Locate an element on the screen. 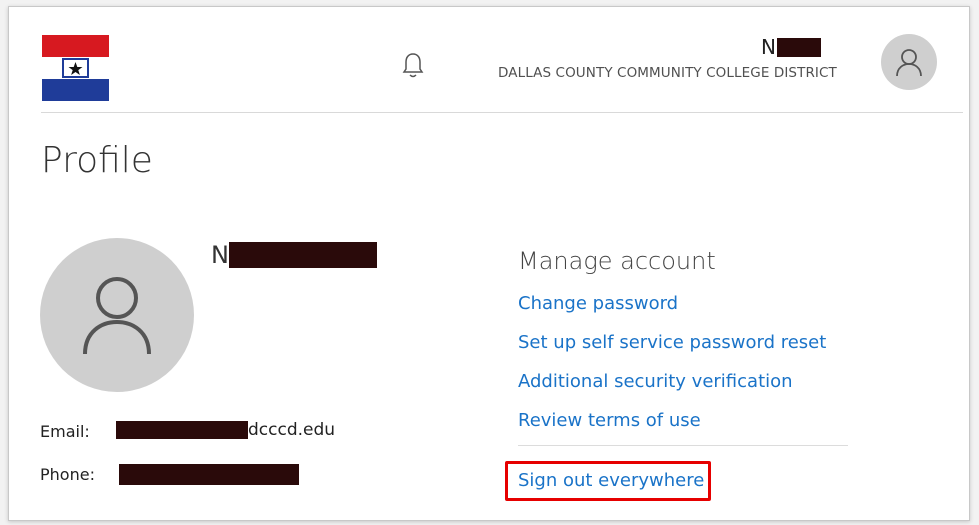 This screenshot has width=979, height=525. redacted-email is located at coordinates (182, 430).